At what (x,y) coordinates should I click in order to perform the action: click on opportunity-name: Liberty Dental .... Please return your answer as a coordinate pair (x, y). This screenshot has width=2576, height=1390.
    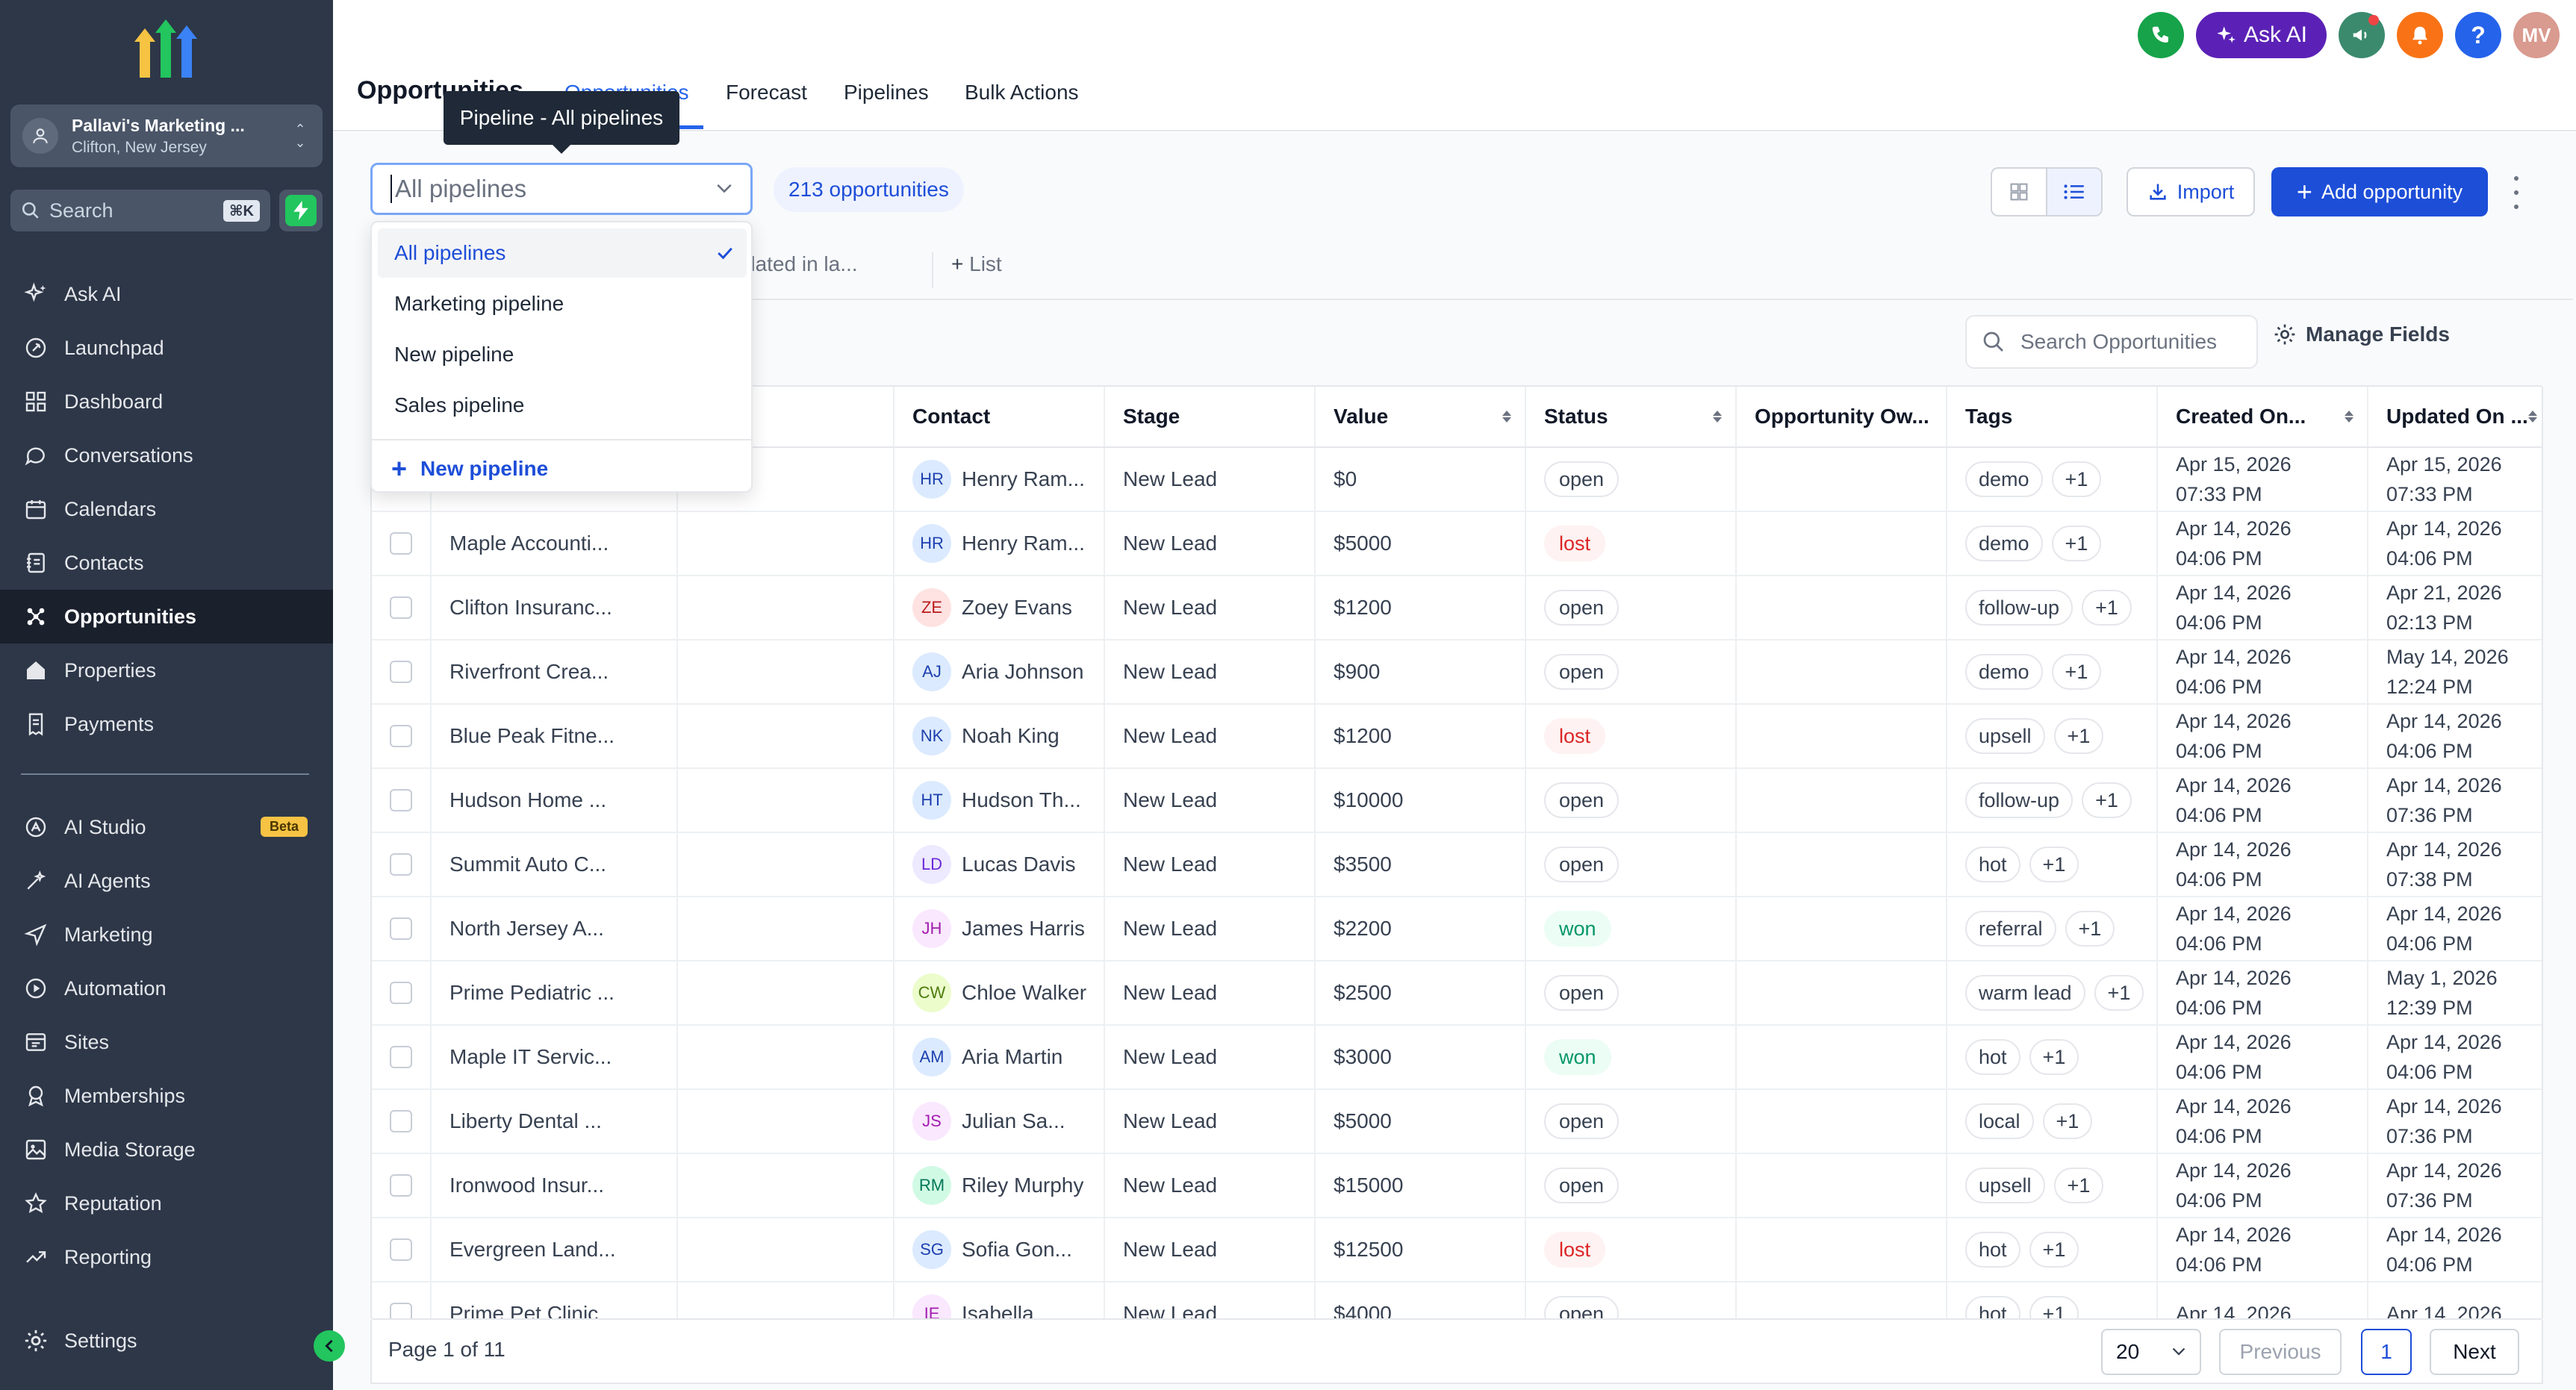
    Looking at the image, I should click on (555, 1122).